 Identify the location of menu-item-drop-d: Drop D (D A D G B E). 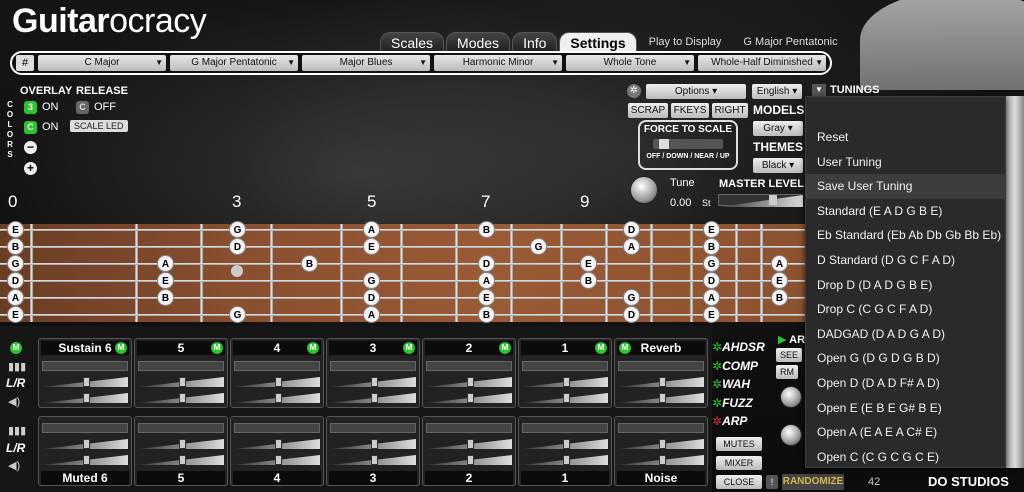
(905, 285).